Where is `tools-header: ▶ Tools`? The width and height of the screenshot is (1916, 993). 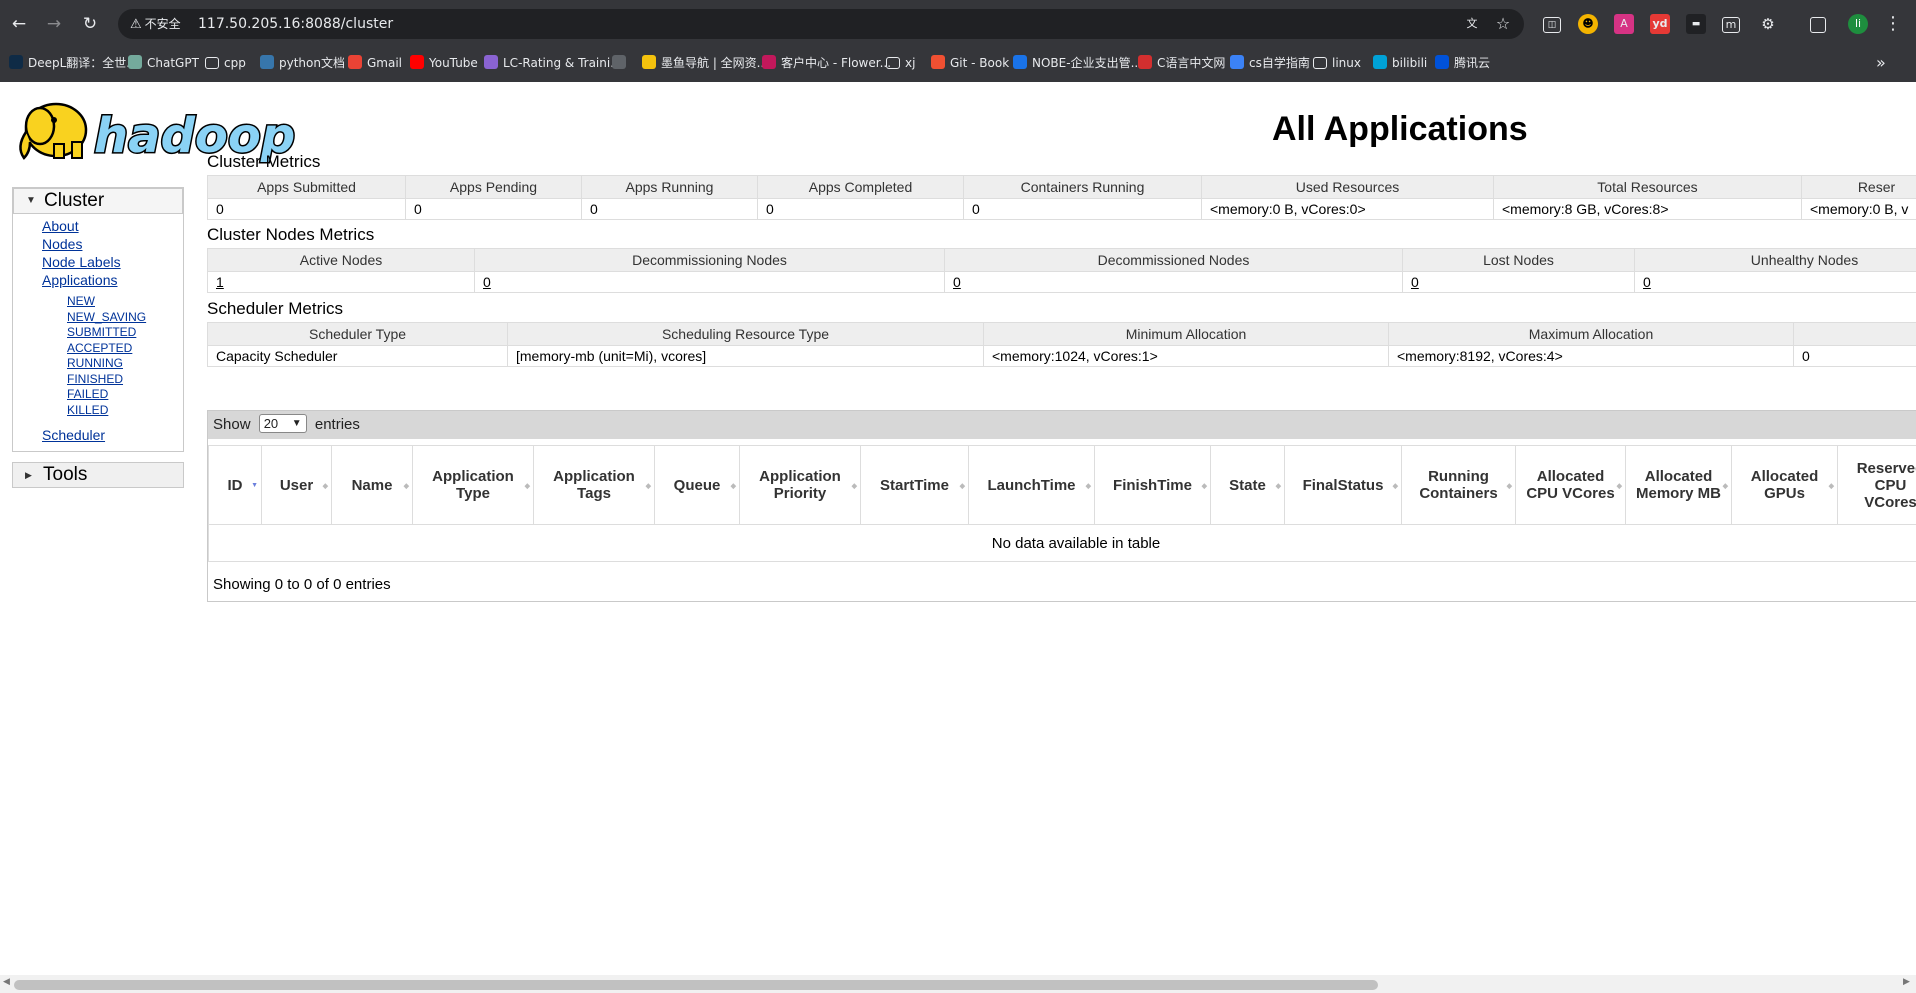
tools-header: ▶ Tools is located at coordinates (98, 475).